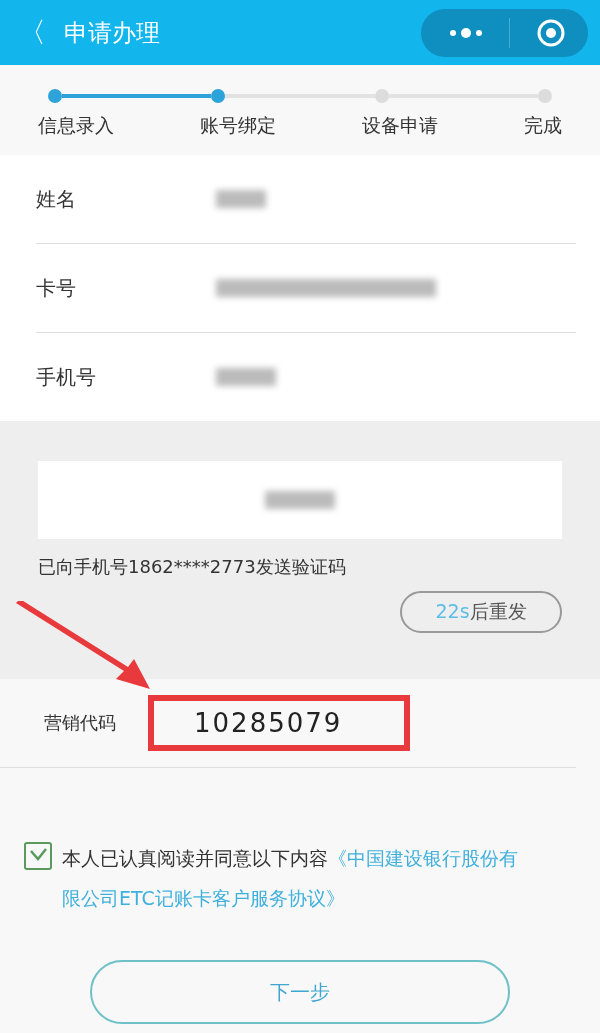 The image size is (600, 1033). I want to click on agreement-link: 《中国建设银行股份有, so click(423, 858).